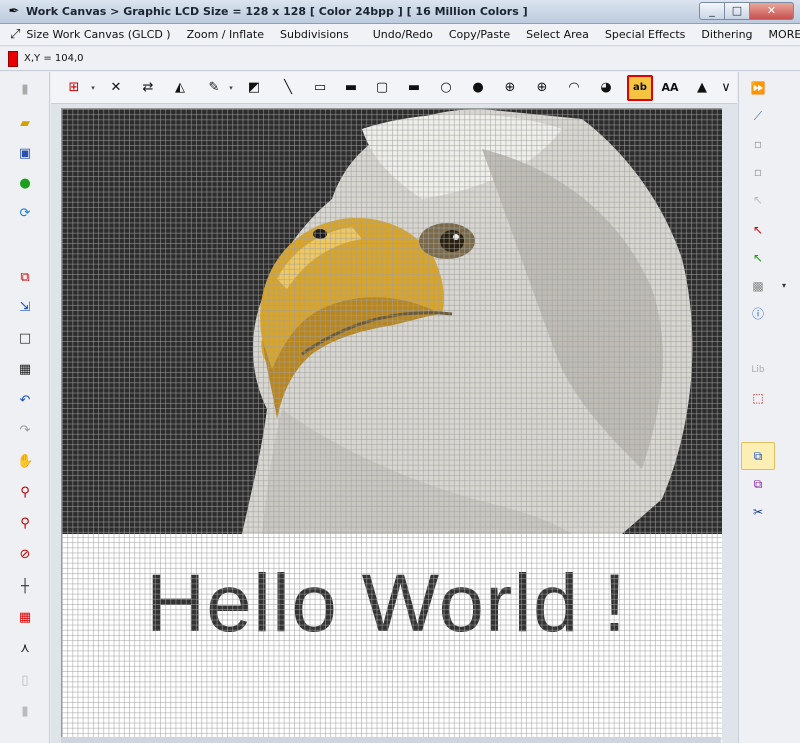  I want to click on polyline-icon: ∨, so click(726, 88).